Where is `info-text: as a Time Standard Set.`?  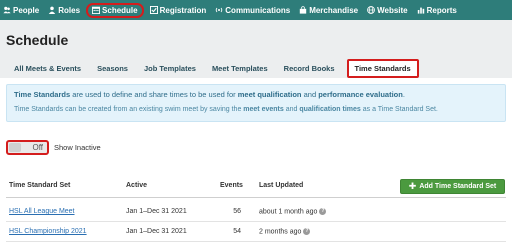
info-text: as a Time Standard Set. is located at coordinates (399, 109).